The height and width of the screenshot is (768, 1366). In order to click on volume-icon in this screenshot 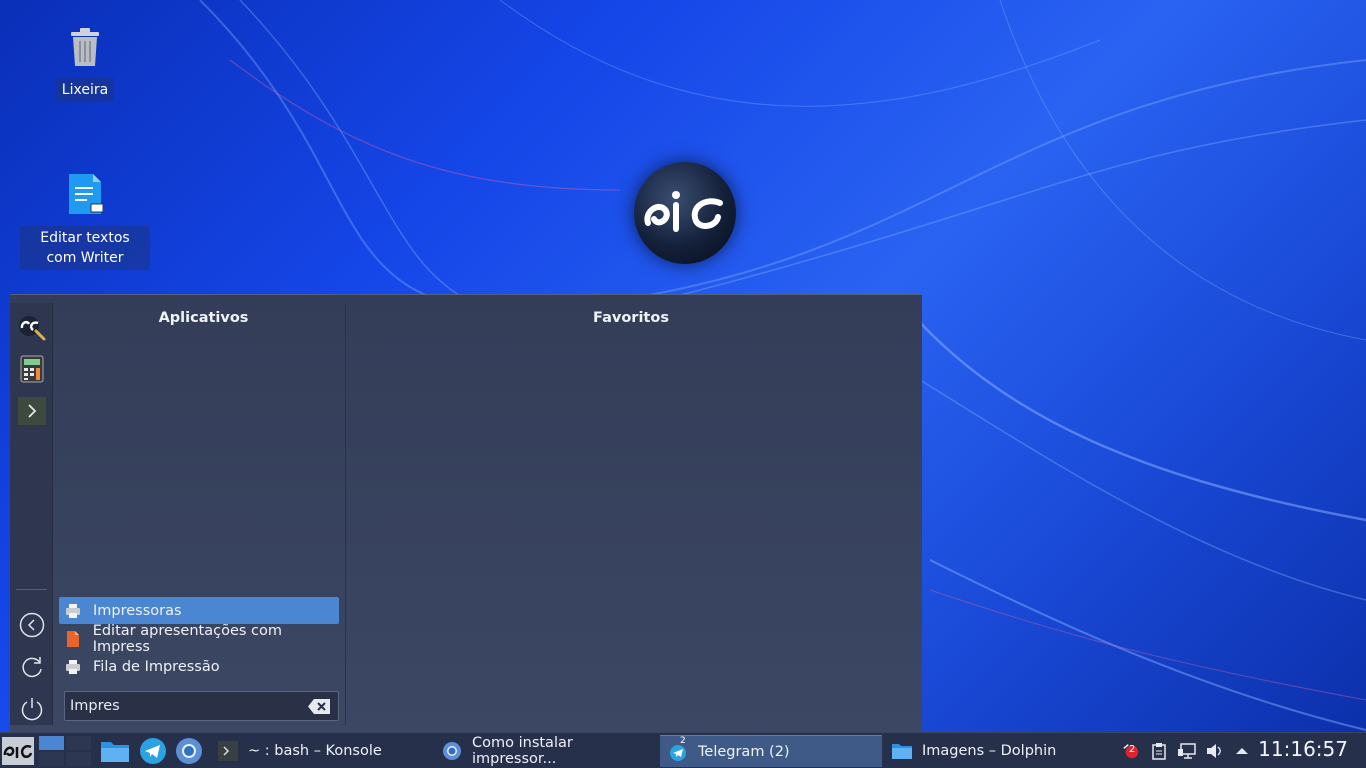, I will do `click(1215, 751)`.